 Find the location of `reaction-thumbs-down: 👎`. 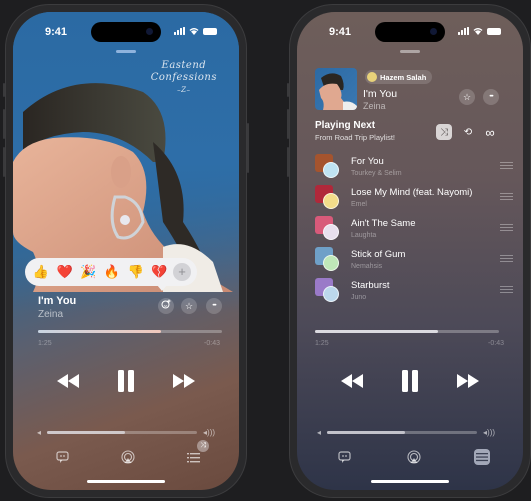

reaction-thumbs-down: 👎 is located at coordinates (136, 272).